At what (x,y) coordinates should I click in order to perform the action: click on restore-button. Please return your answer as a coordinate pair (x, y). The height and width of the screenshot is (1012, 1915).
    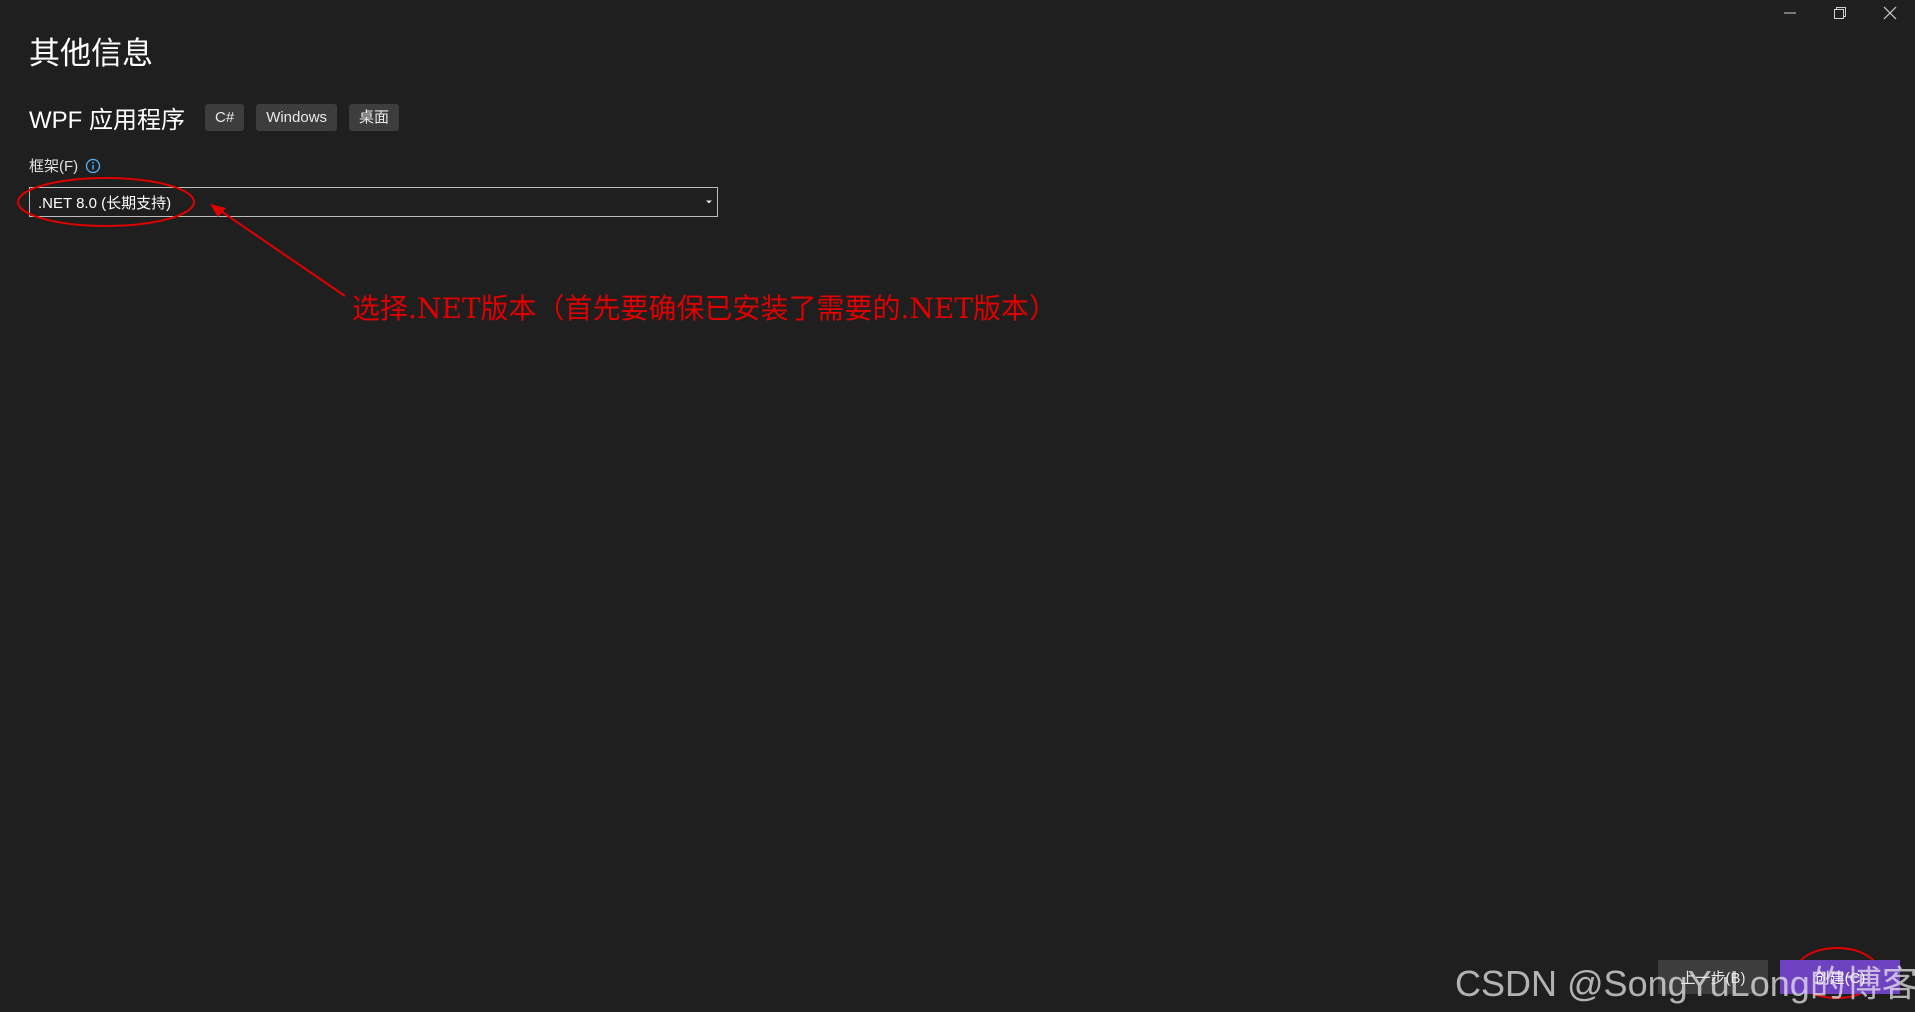
    Looking at the image, I should click on (1840, 13).